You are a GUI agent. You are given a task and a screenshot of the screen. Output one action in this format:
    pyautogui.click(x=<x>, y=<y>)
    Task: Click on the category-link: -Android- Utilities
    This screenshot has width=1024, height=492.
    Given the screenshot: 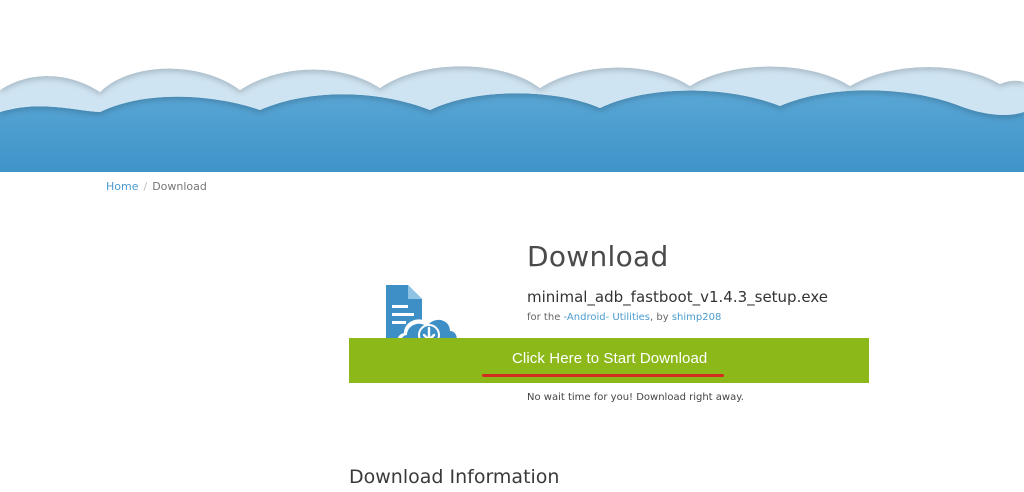 What is the action you would take?
    pyautogui.click(x=607, y=317)
    